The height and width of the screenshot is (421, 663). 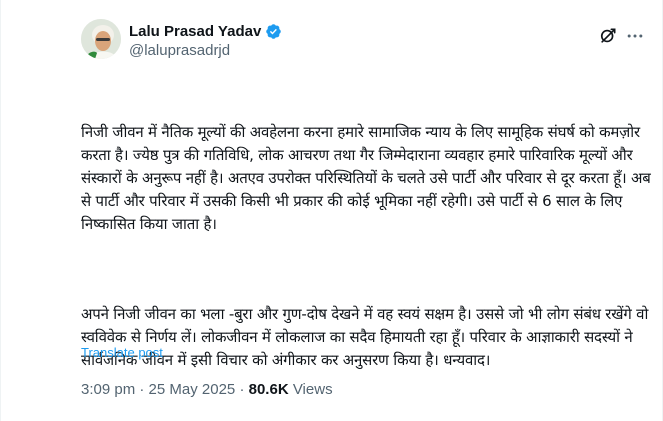 I want to click on tweet-date: 25 May 2025, so click(x=192, y=389).